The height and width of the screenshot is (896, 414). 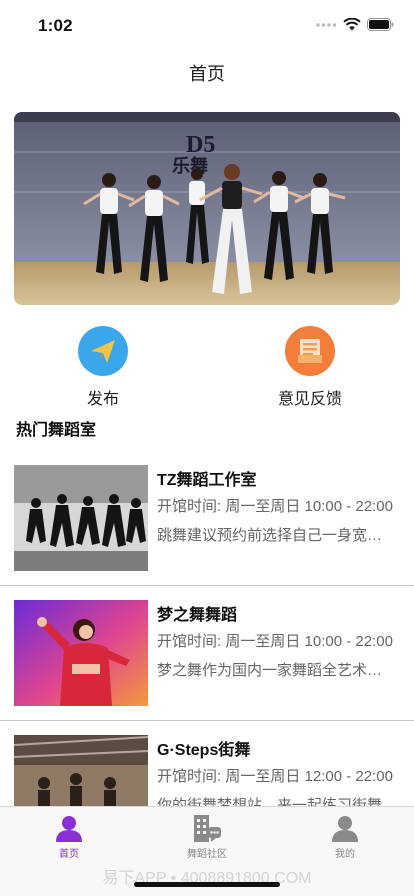 What do you see at coordinates (207, 480) in the screenshot?
I see `studio-name: TZ舞蹈工作室` at bounding box center [207, 480].